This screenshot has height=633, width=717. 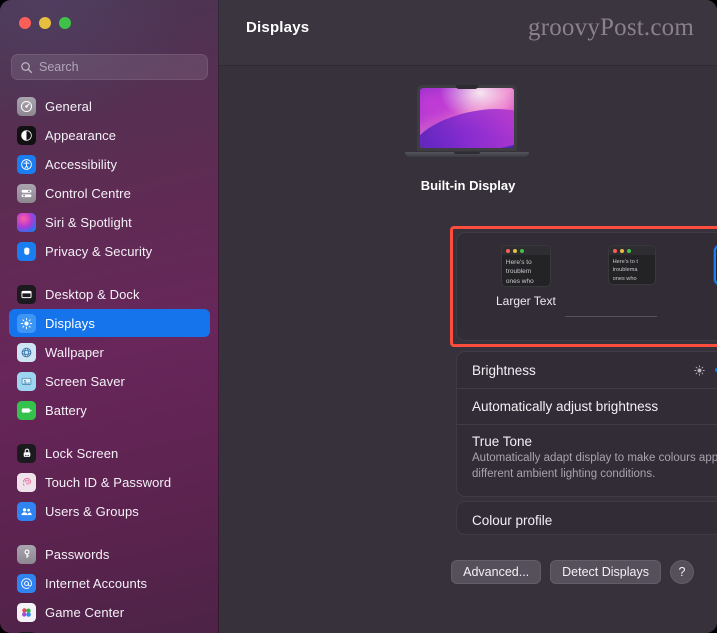 What do you see at coordinates (587, 406) in the screenshot?
I see `auto-brightness-row: Automatically adjust brightness` at bounding box center [587, 406].